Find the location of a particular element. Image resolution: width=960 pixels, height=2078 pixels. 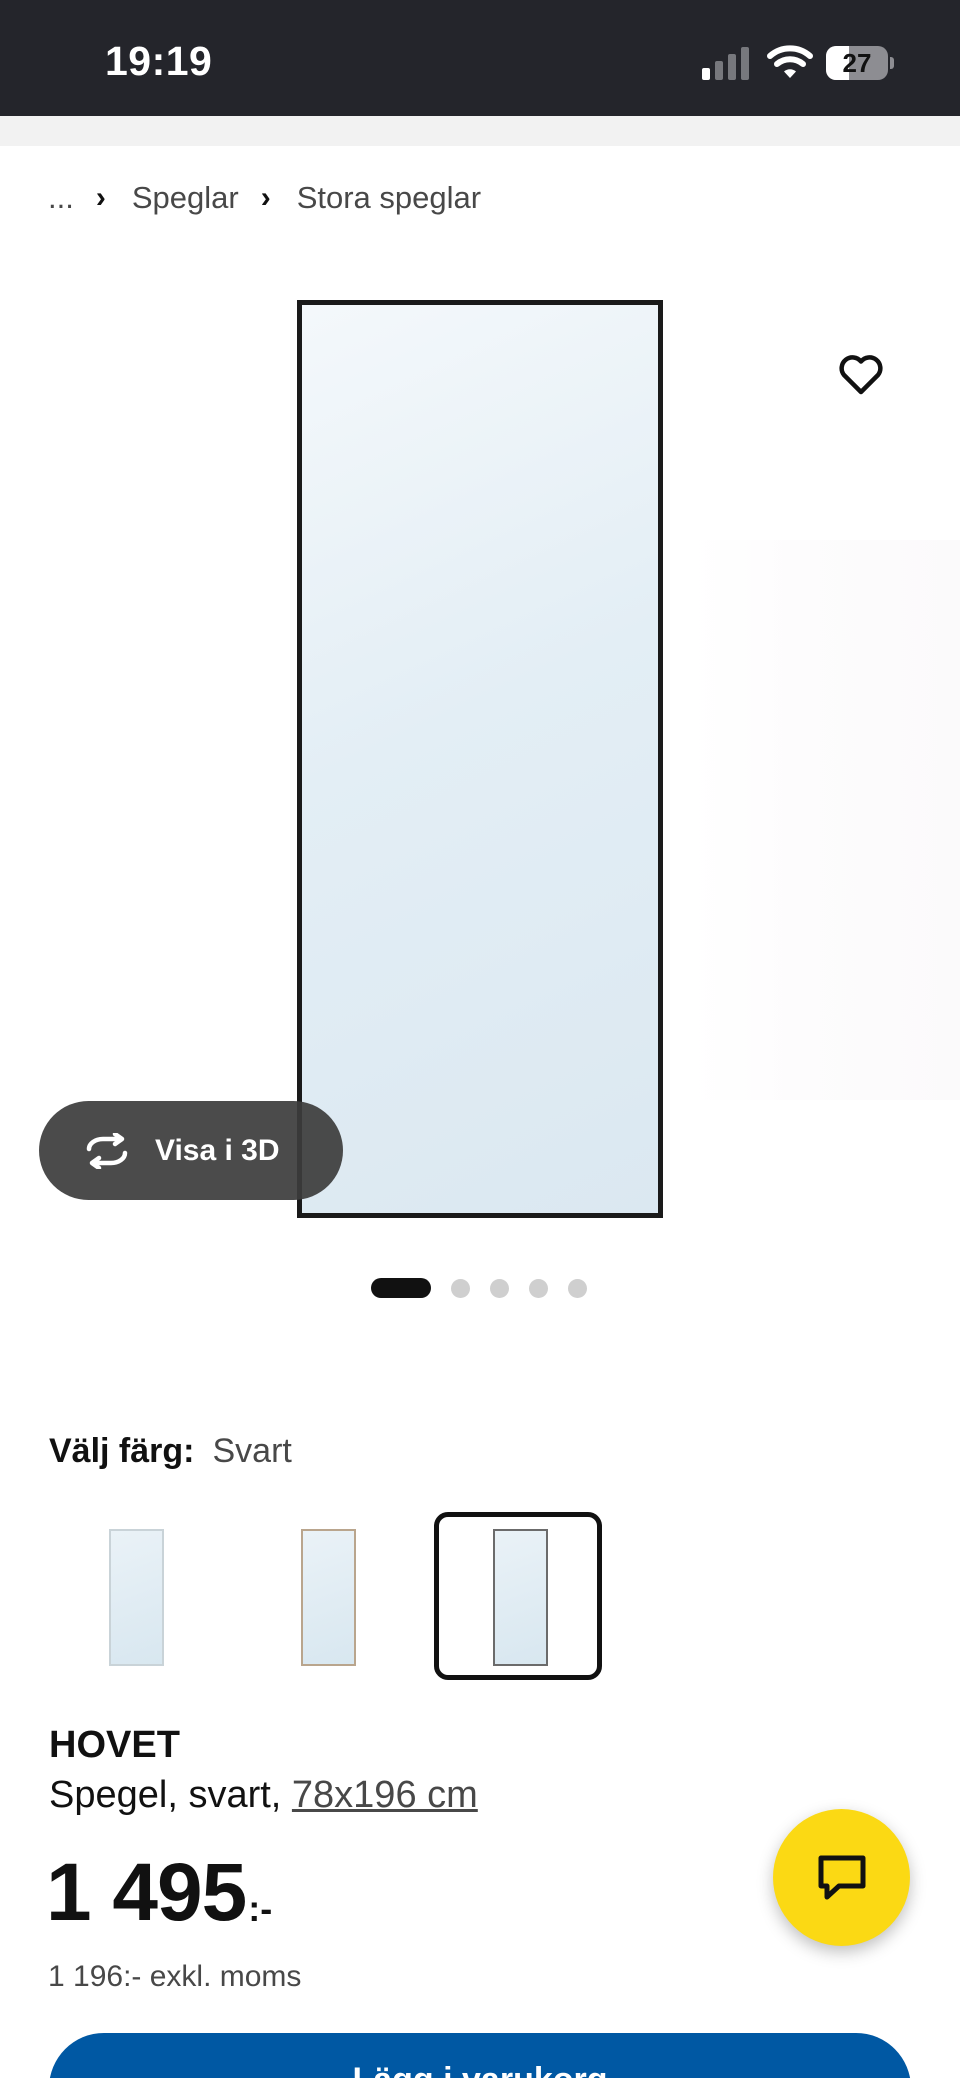

add-to-cart-button: Lägg i varukorg is located at coordinates (480, 2055).